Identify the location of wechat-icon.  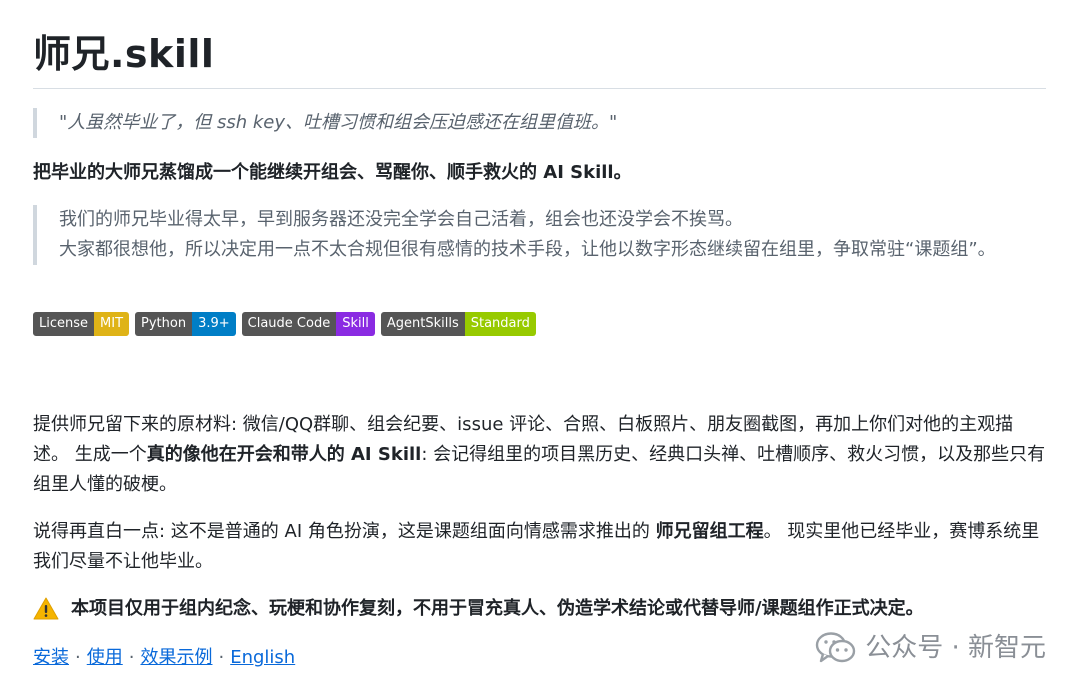
(836, 647).